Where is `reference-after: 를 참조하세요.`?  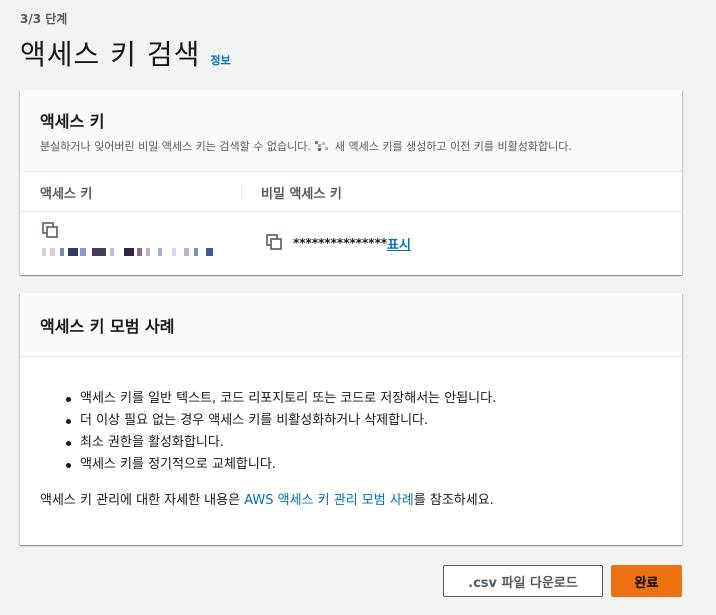 reference-after: 를 참조하세요. is located at coordinates (453, 500).